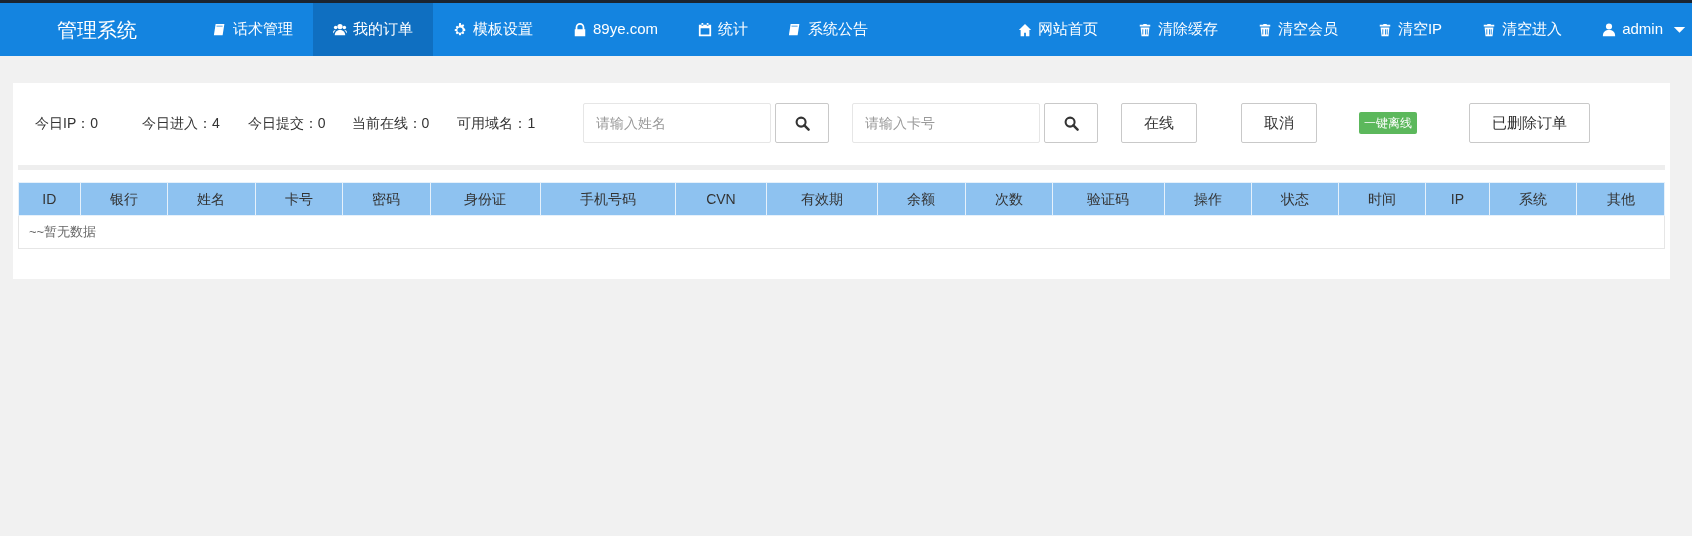 This screenshot has height=536, width=1692. Describe the element at coordinates (1522, 29) in the screenshot. I see `nav-link: 清空进入` at that location.